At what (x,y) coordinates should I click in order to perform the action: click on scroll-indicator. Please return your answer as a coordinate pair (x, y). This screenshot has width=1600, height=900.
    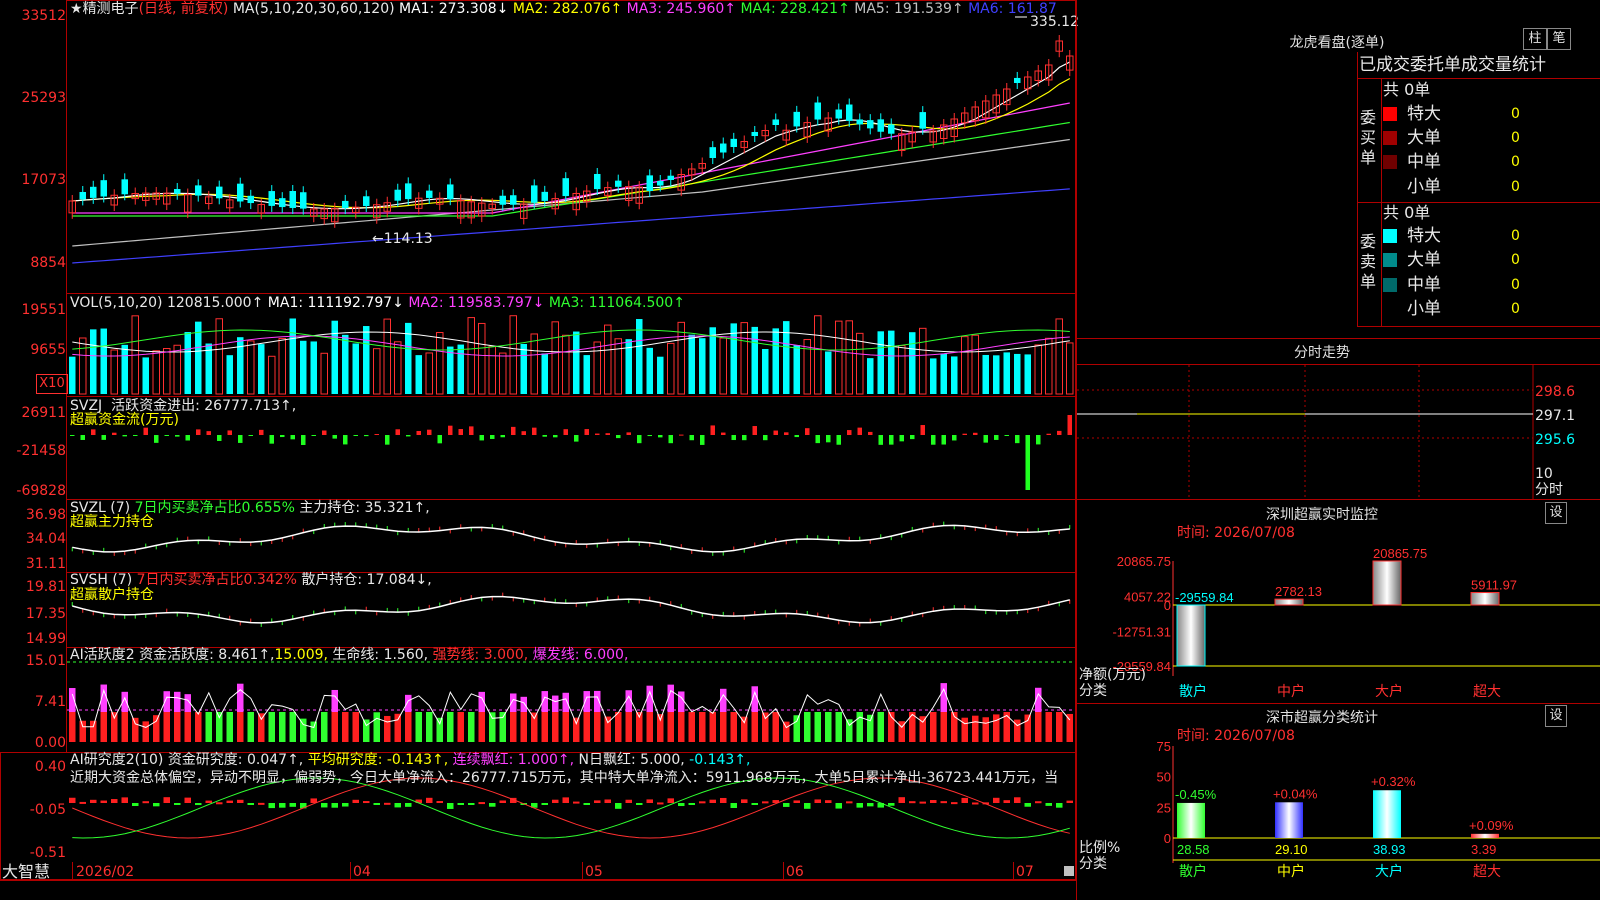
    Looking at the image, I should click on (1069, 871).